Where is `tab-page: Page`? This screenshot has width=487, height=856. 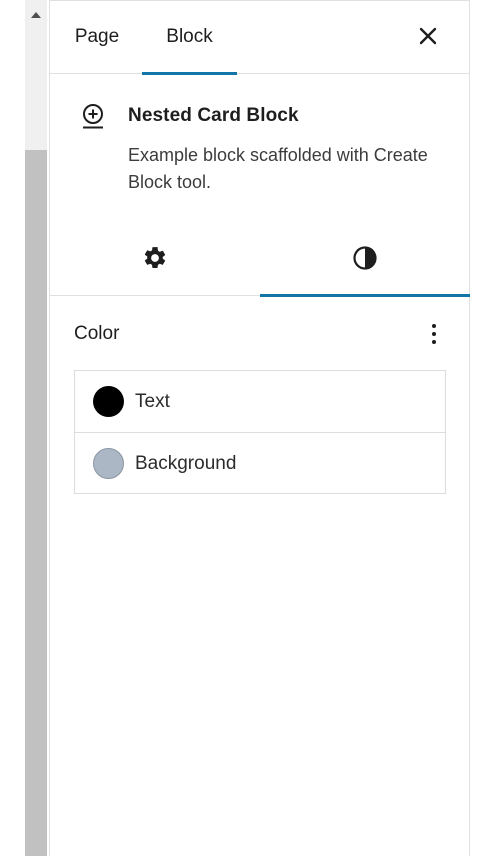
tab-page: Page is located at coordinates (97, 37).